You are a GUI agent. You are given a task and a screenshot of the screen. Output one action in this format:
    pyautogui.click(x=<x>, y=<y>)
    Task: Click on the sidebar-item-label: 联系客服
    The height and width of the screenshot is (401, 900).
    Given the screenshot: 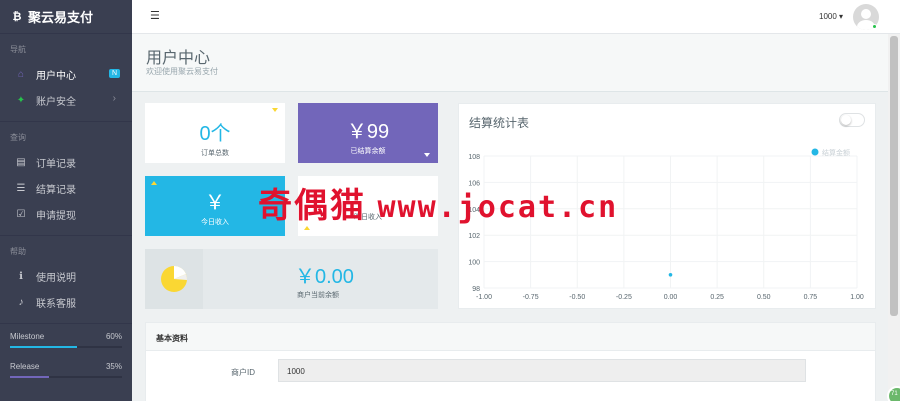 What is the action you would take?
    pyautogui.click(x=56, y=304)
    